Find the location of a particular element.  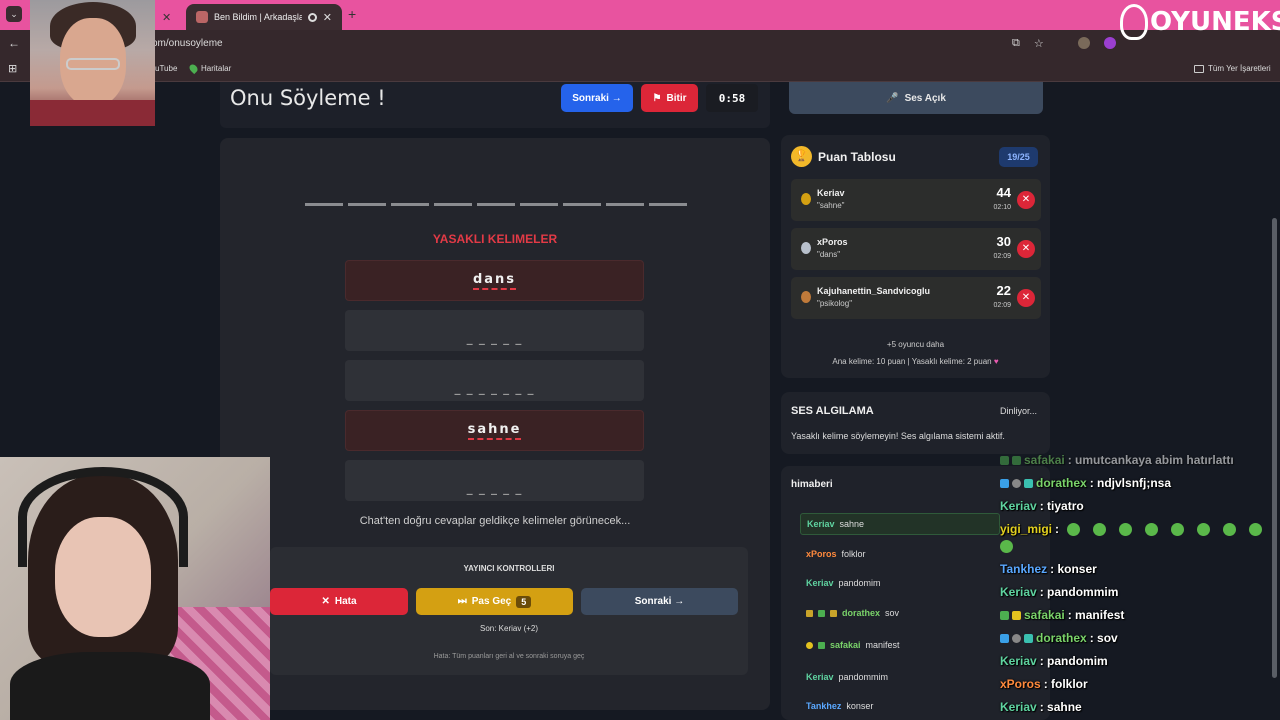

player-row: xPoros "dans" 30 02:09 ✕ is located at coordinates (916, 249).